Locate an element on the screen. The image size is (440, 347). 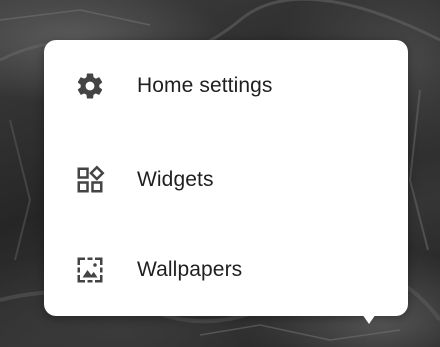
widgets-icon is located at coordinates (90, 180).